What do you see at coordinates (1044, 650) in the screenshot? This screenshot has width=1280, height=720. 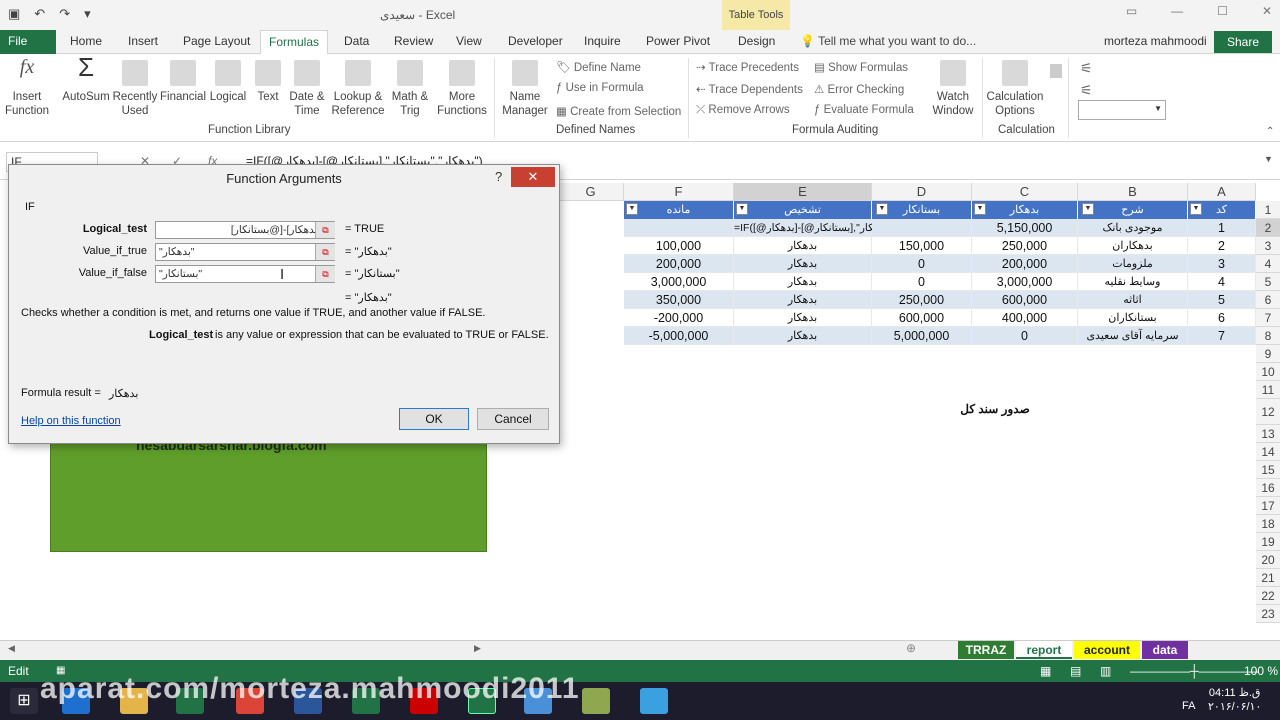 I see `sheet-tab-report: report` at bounding box center [1044, 650].